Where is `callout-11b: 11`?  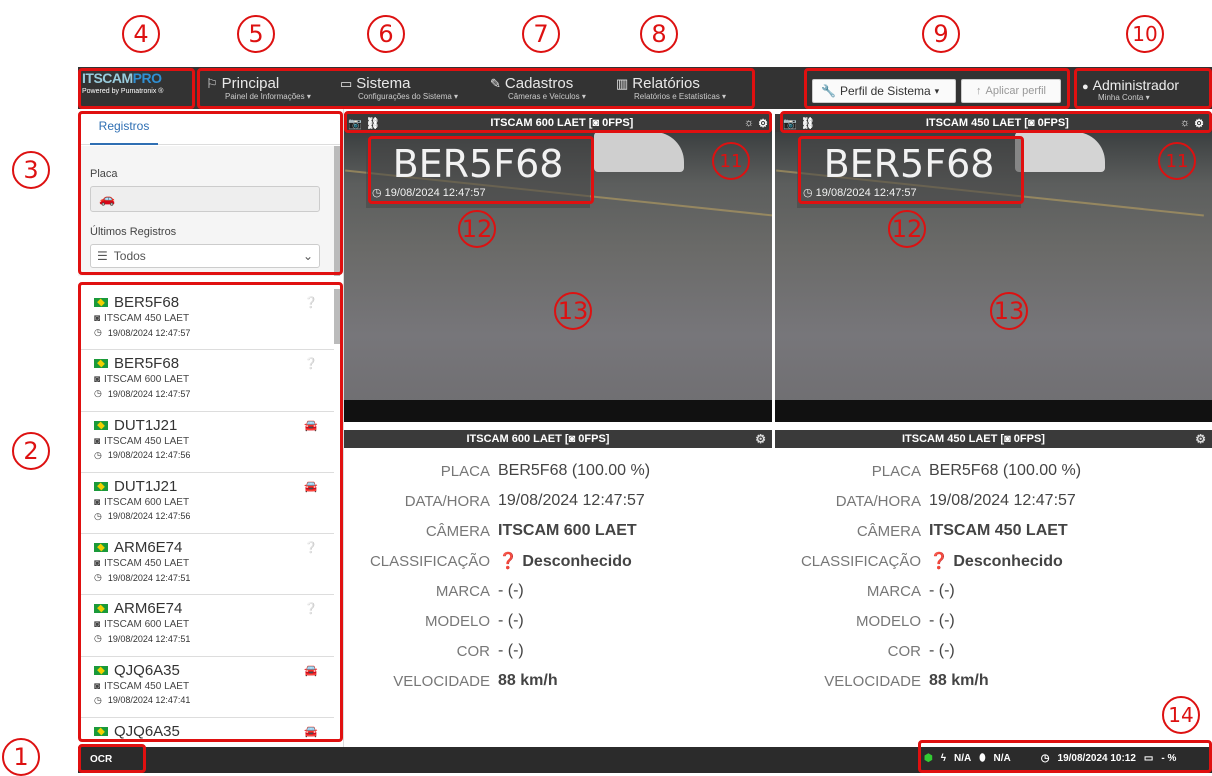
callout-11b: 11 is located at coordinates (1177, 161).